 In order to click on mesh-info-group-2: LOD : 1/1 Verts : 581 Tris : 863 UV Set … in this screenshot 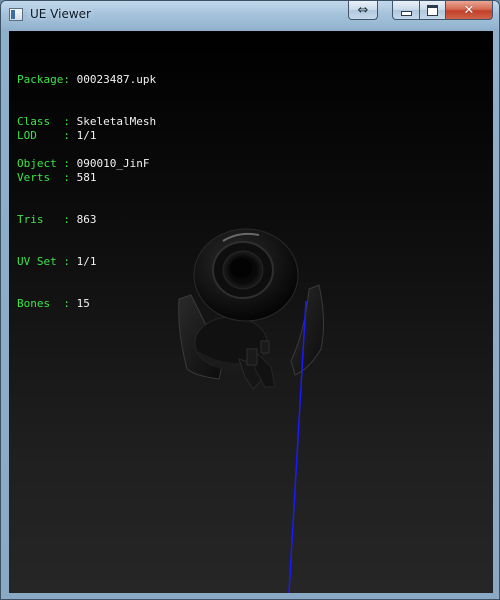, I will do `click(56, 220)`.